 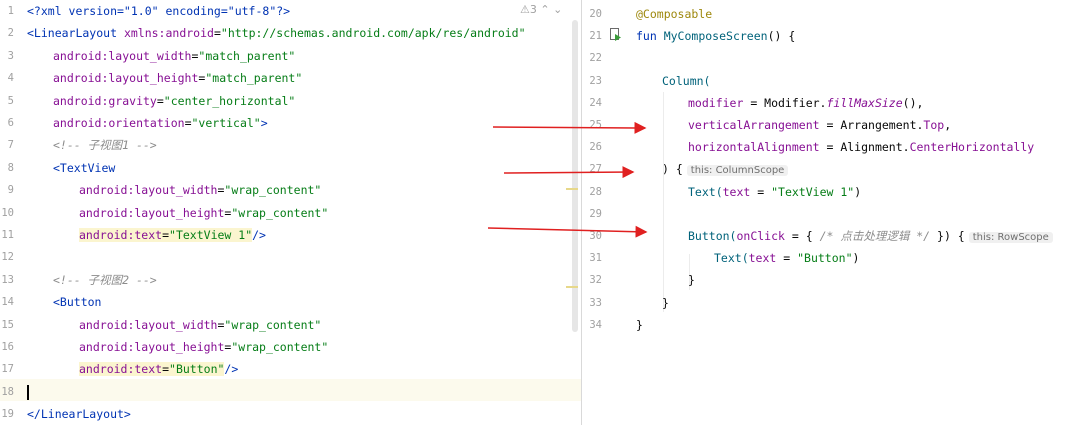 I want to click on code-line: 10 android:layout_height="wrap_content", so click(x=290, y=213).